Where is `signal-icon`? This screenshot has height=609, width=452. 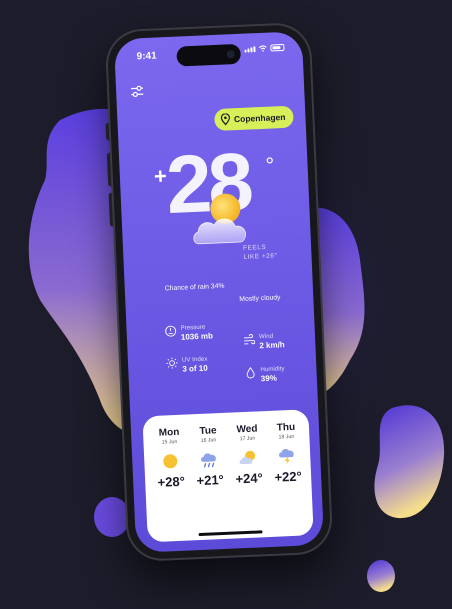
signal-icon is located at coordinates (250, 49).